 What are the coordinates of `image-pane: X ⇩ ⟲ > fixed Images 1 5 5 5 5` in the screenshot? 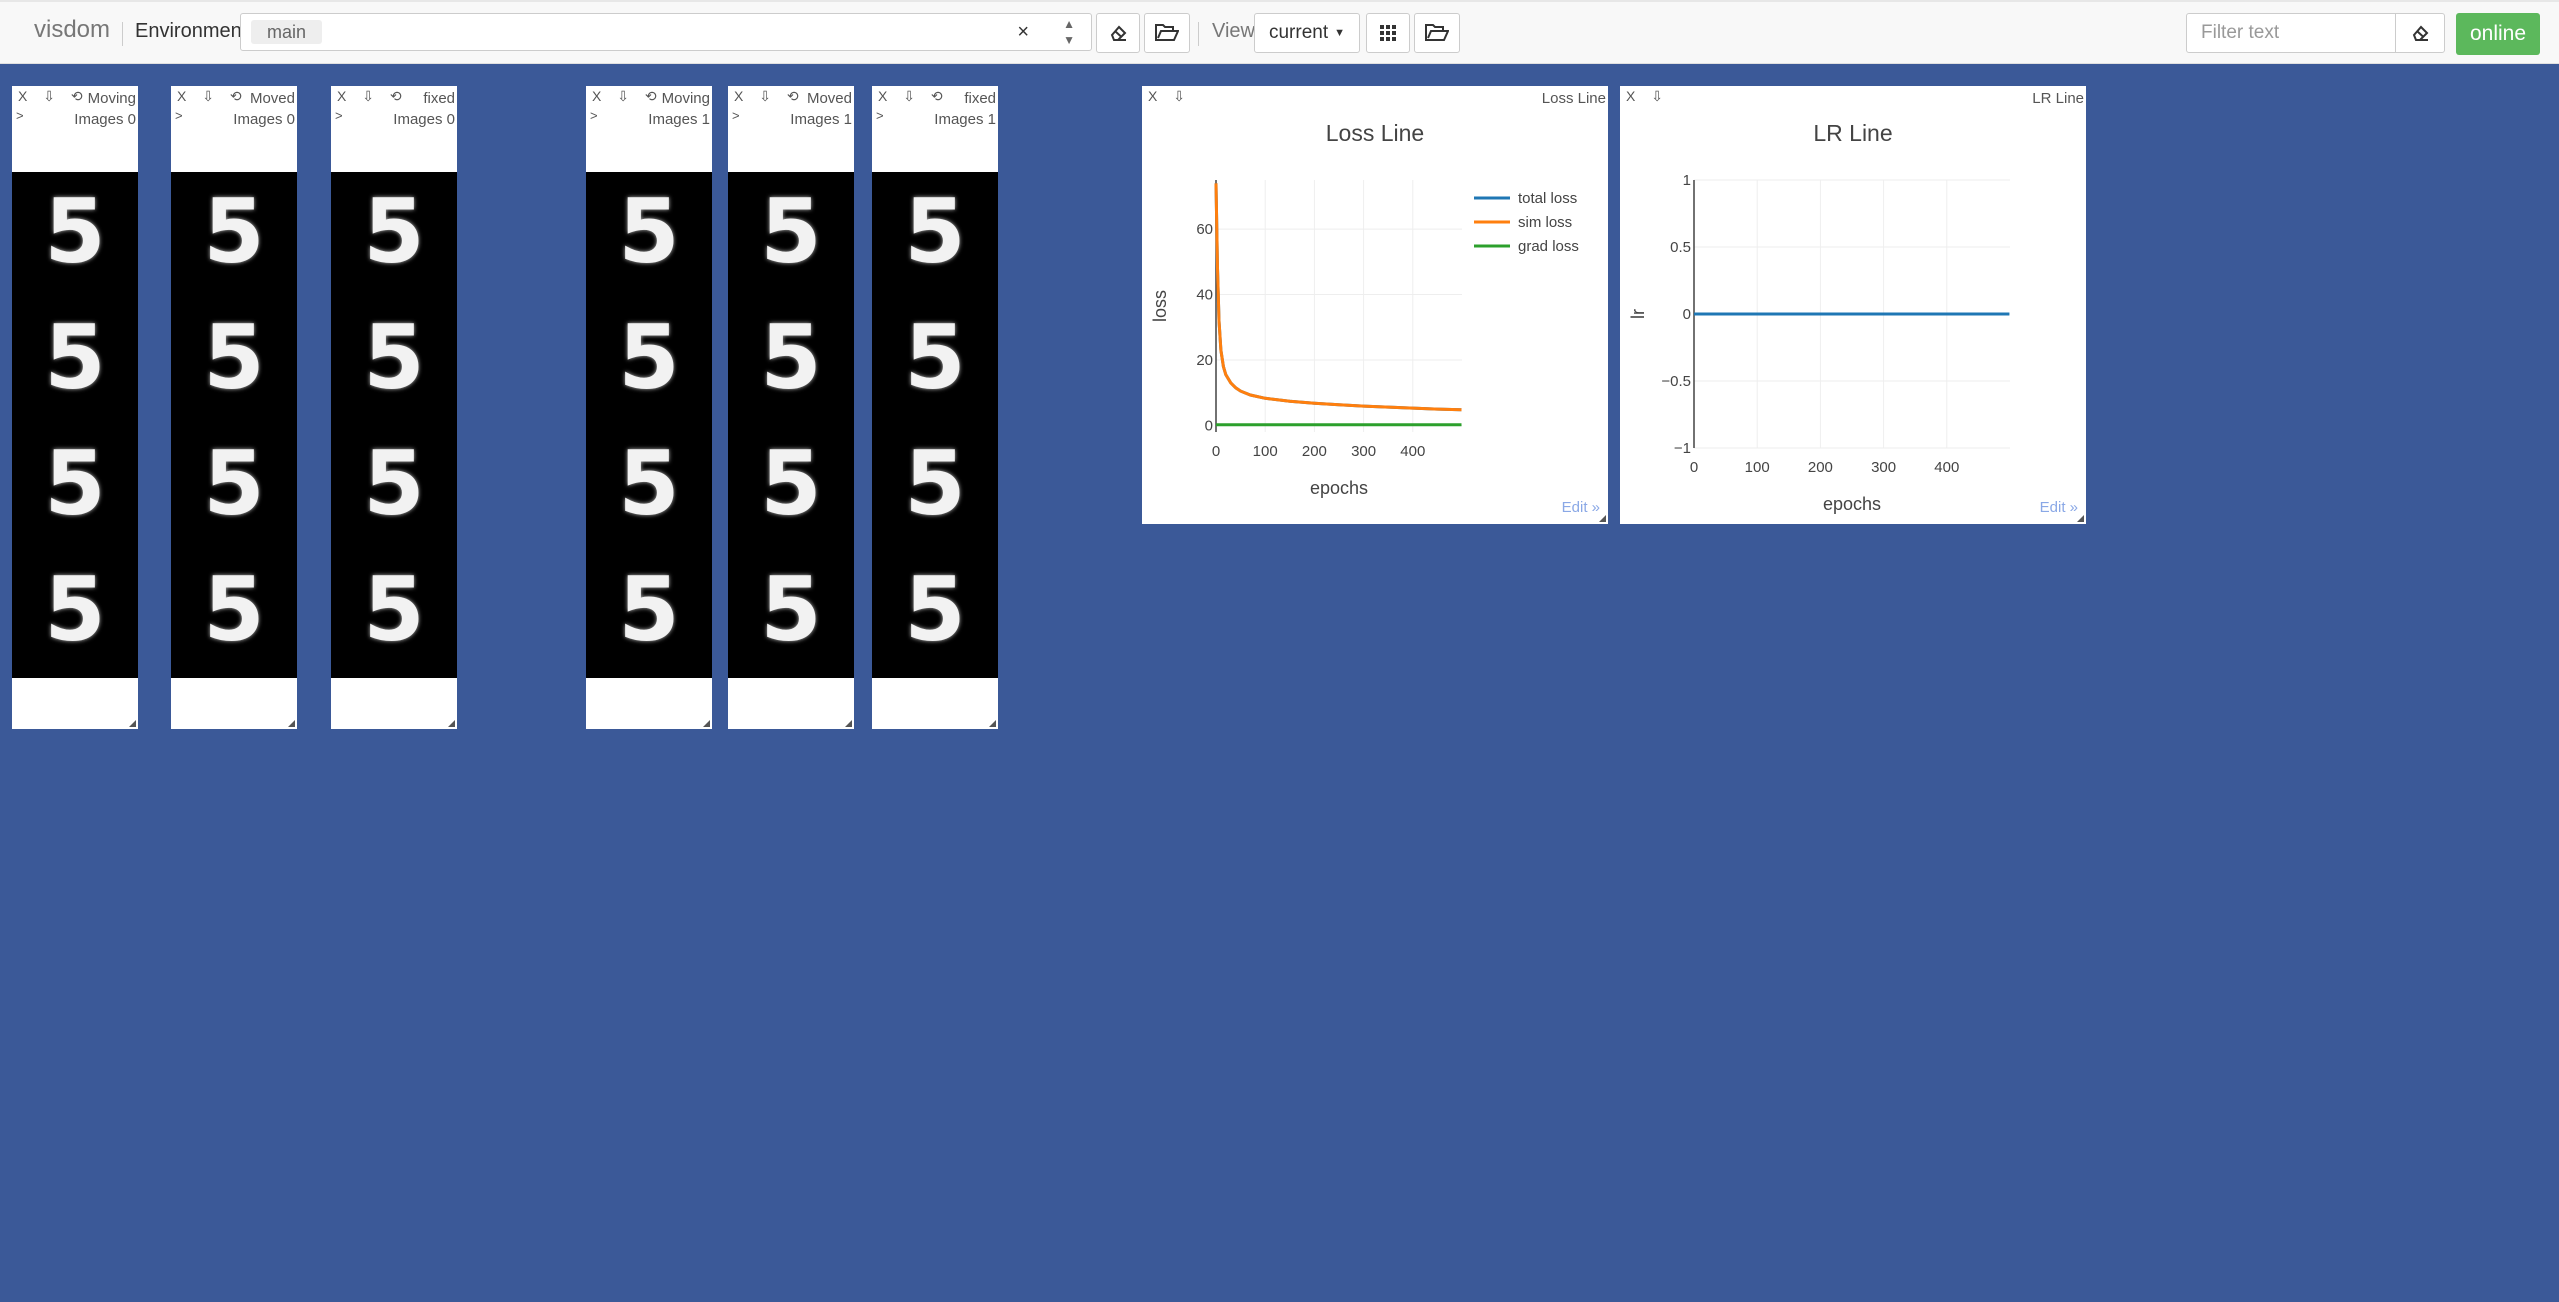 It's located at (935, 407).